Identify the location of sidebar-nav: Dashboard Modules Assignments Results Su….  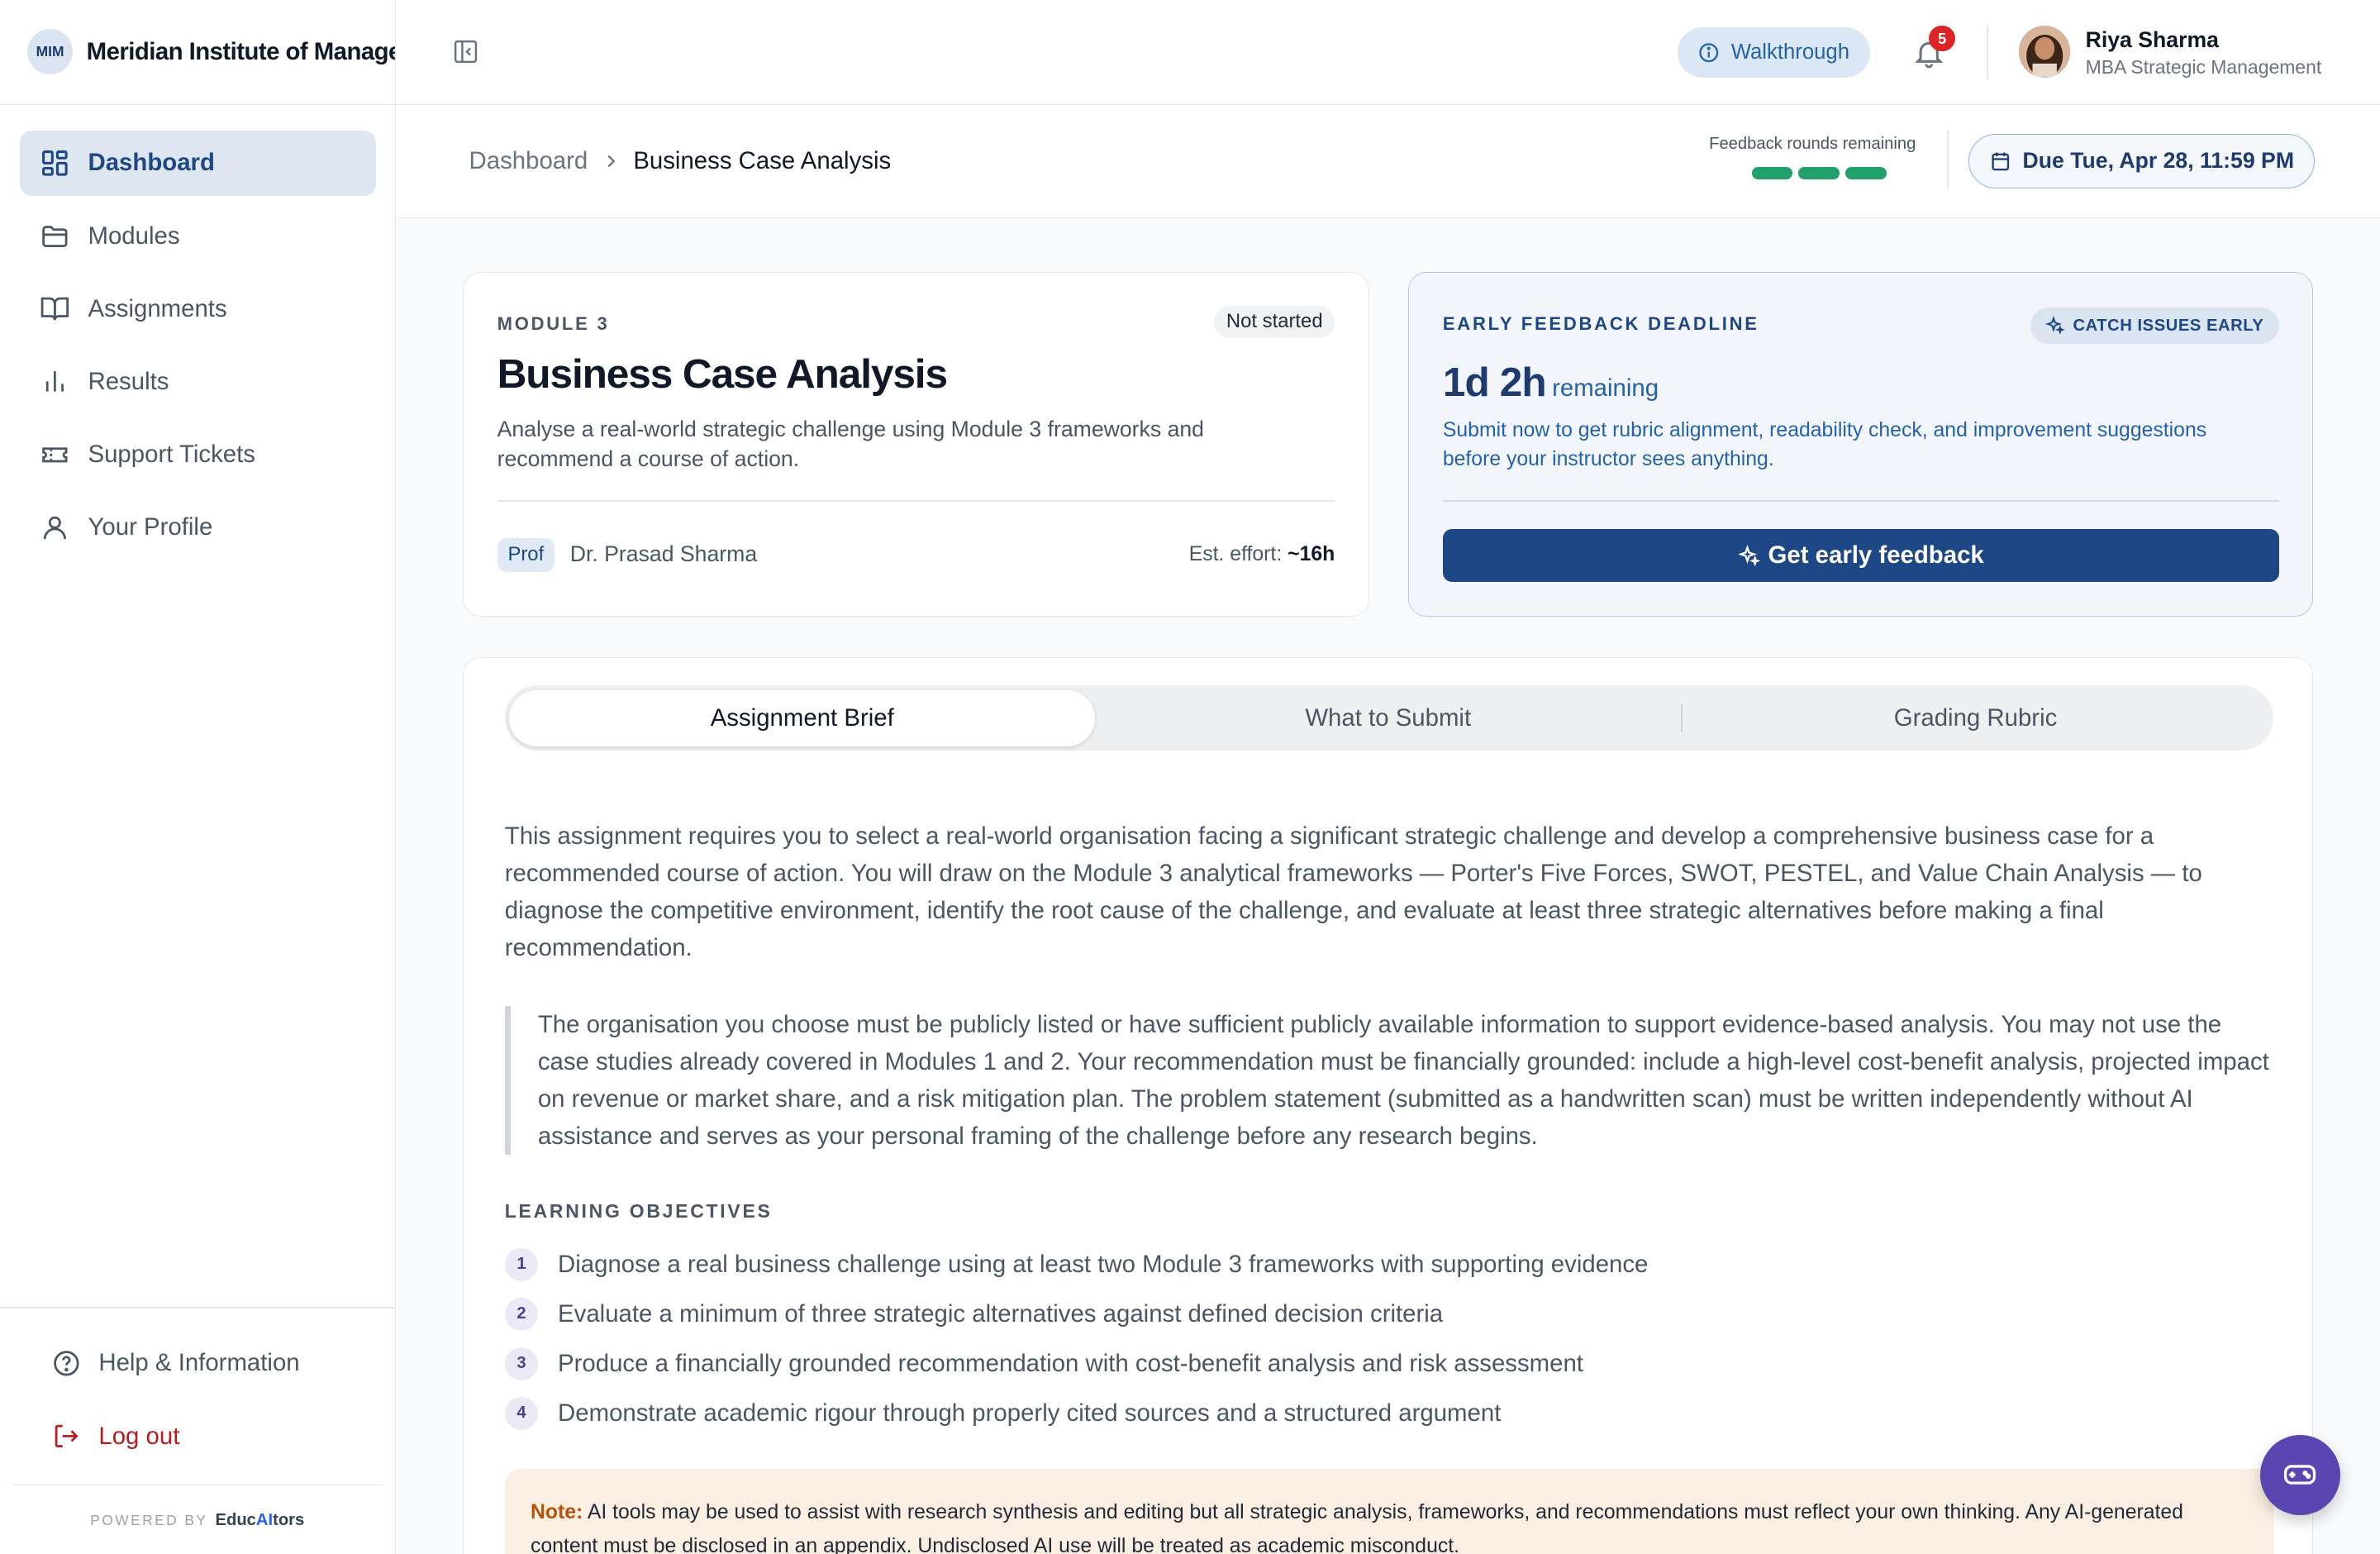
(197, 332).